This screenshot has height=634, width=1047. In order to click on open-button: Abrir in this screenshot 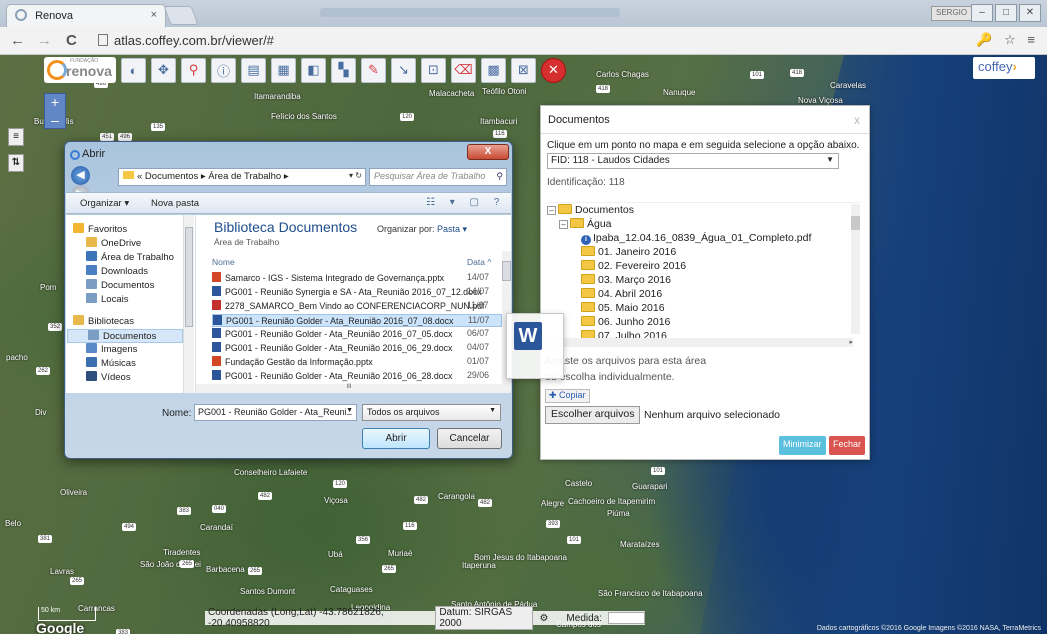, I will do `click(396, 438)`.